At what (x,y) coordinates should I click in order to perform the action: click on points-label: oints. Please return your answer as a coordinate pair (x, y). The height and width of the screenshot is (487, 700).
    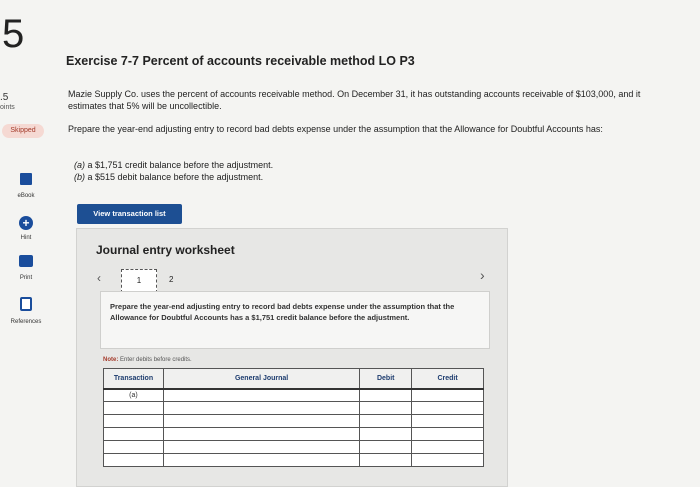
    Looking at the image, I should click on (7, 107).